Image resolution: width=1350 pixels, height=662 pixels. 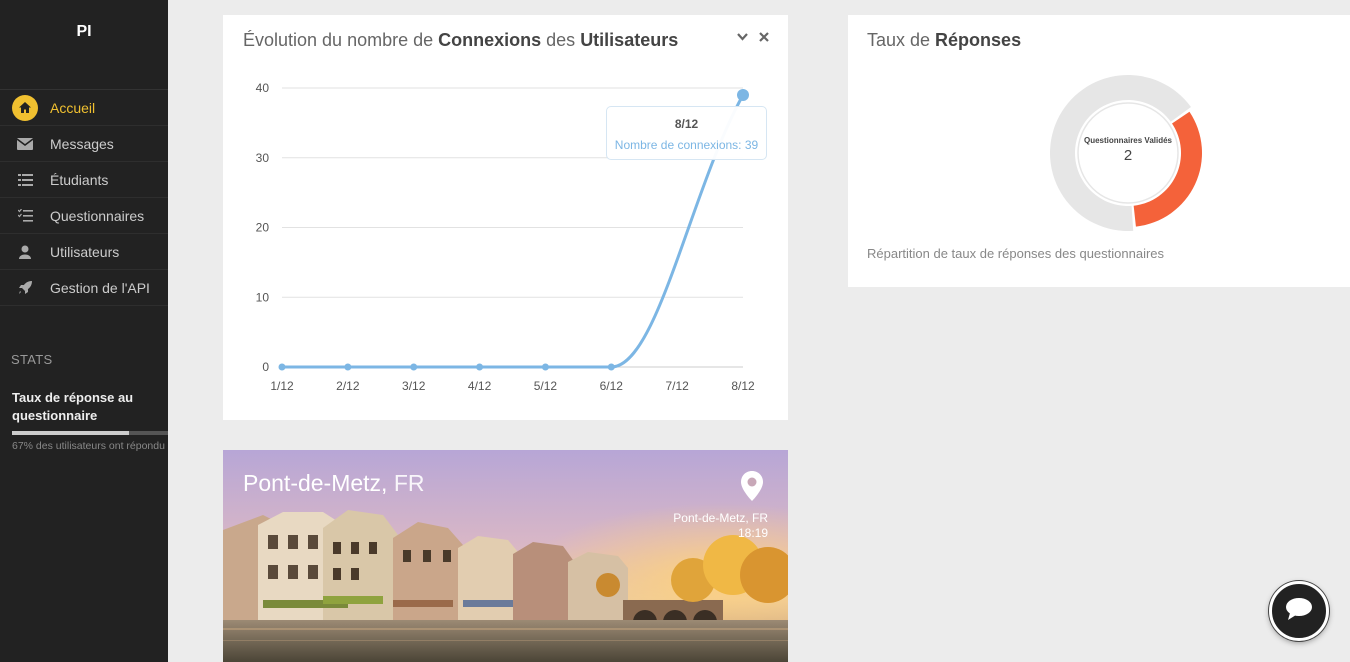 I want to click on sidebar-item-accueil: Accueil, so click(x=84, y=108).